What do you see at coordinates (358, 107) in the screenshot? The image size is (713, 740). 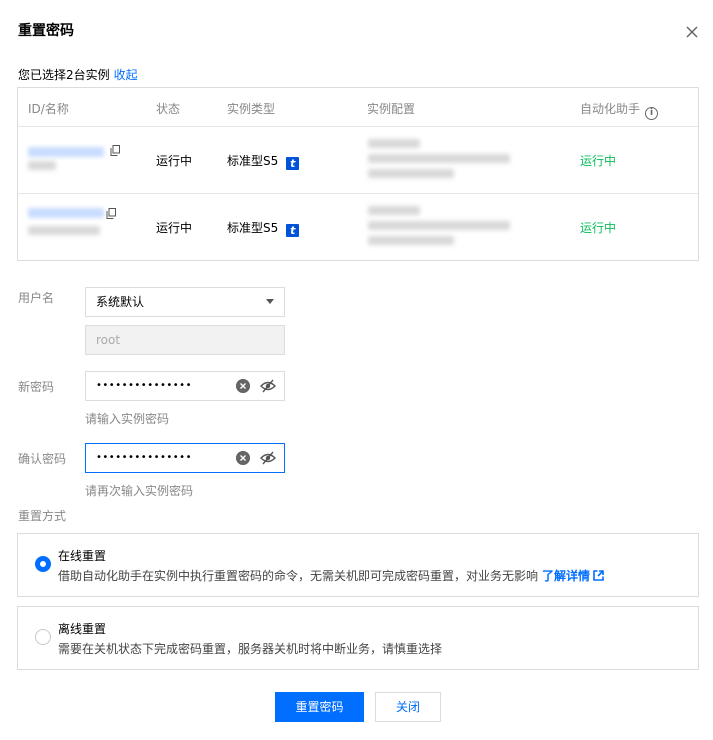 I see `table-header: ID/名称 状态 实例类型 实例配置 自动化助手 i` at bounding box center [358, 107].